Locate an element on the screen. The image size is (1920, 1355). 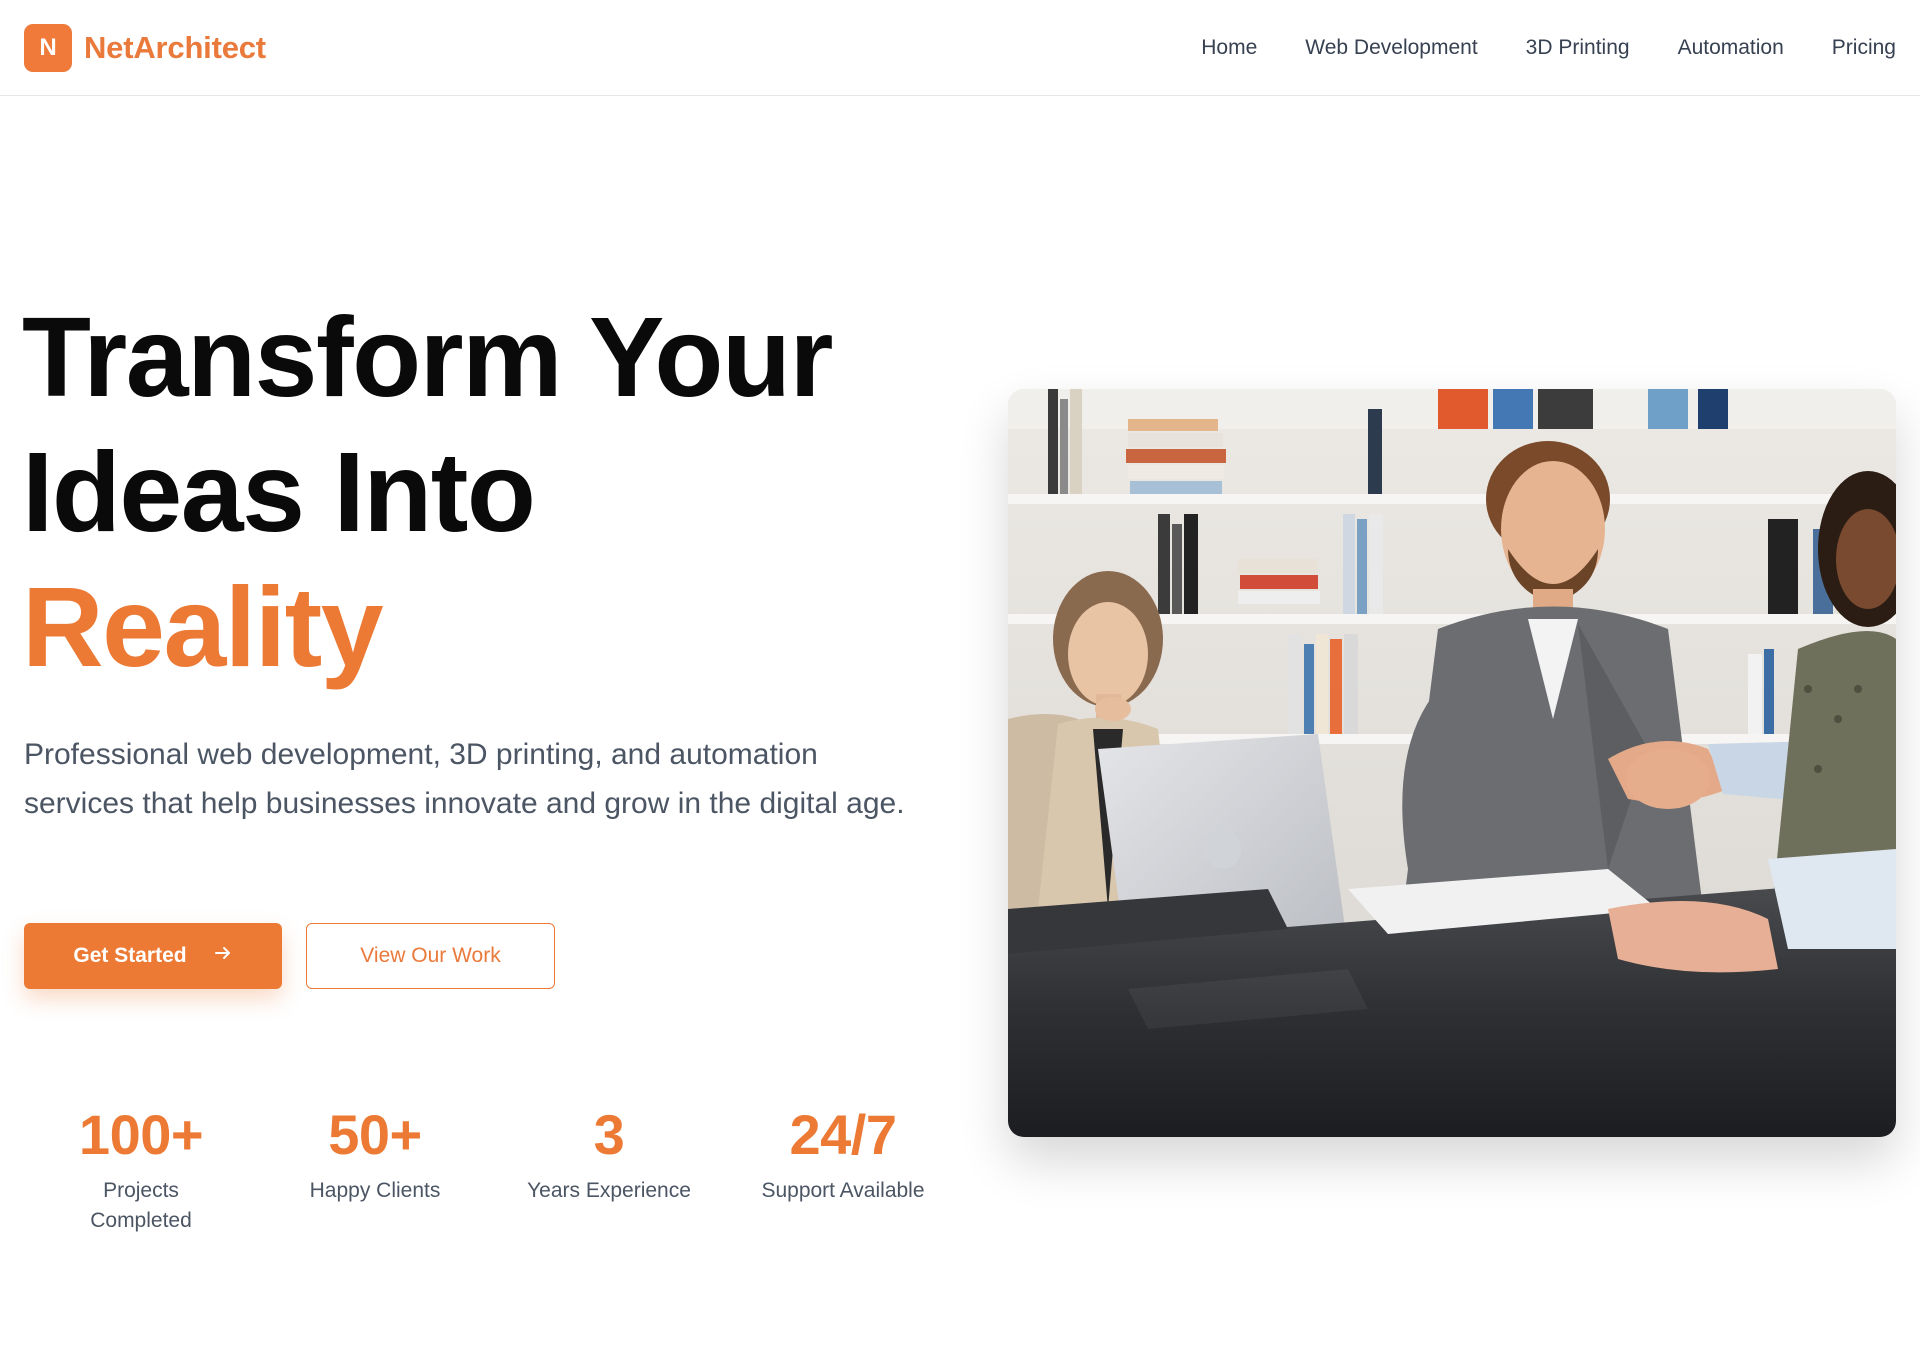
hero-cta-group: Get Started View Our Work is located at coordinates (289, 956).